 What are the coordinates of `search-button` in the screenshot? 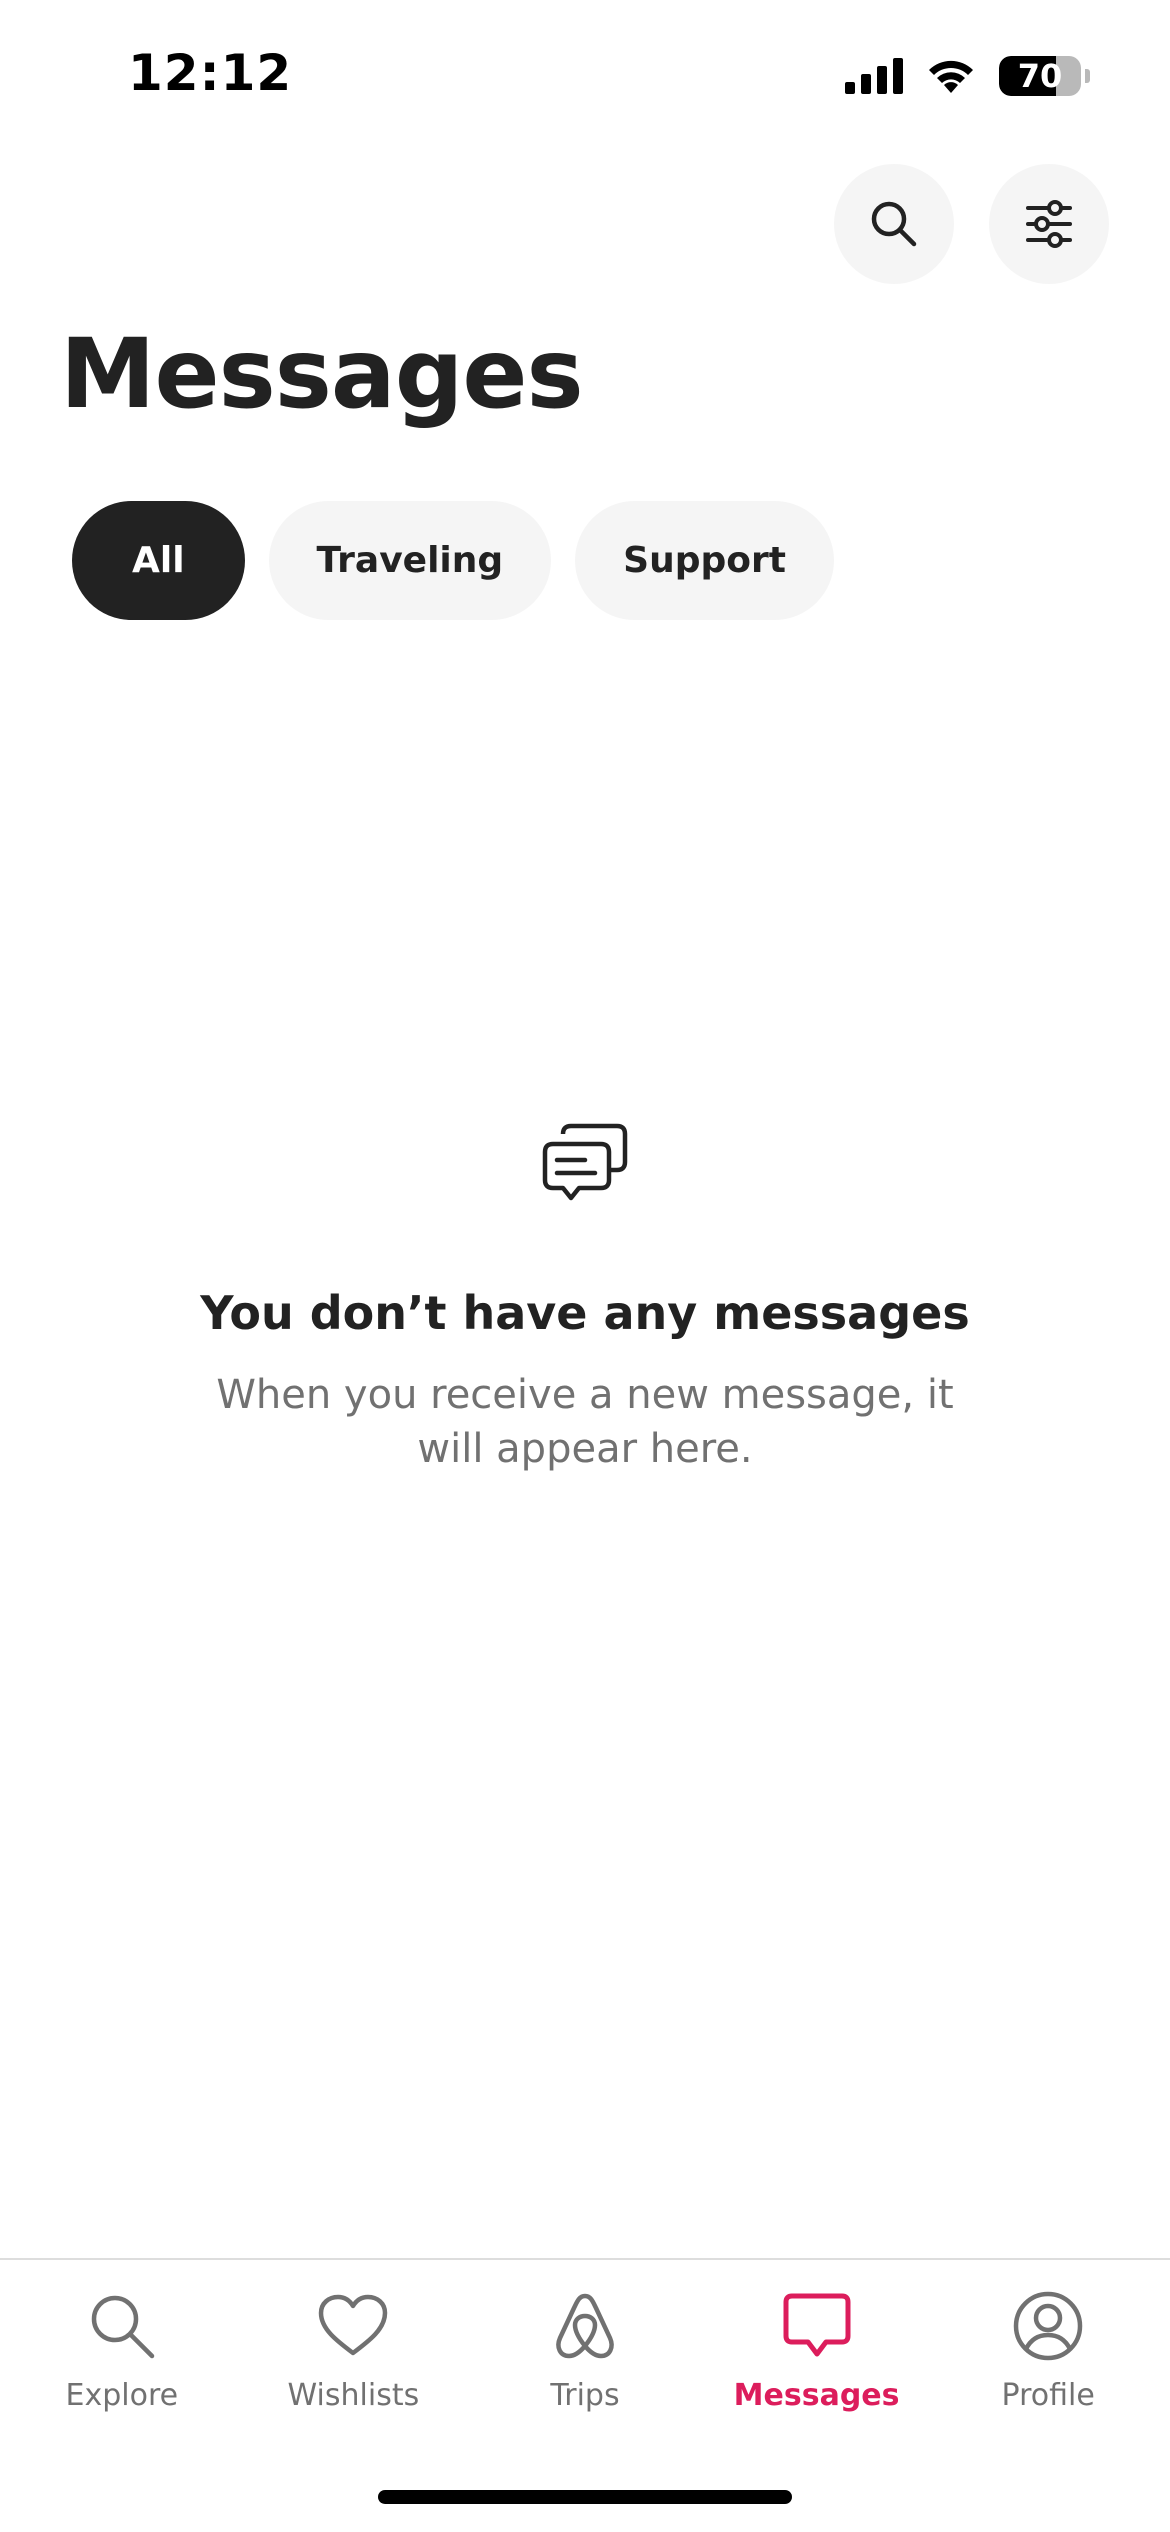 It's located at (894, 224).